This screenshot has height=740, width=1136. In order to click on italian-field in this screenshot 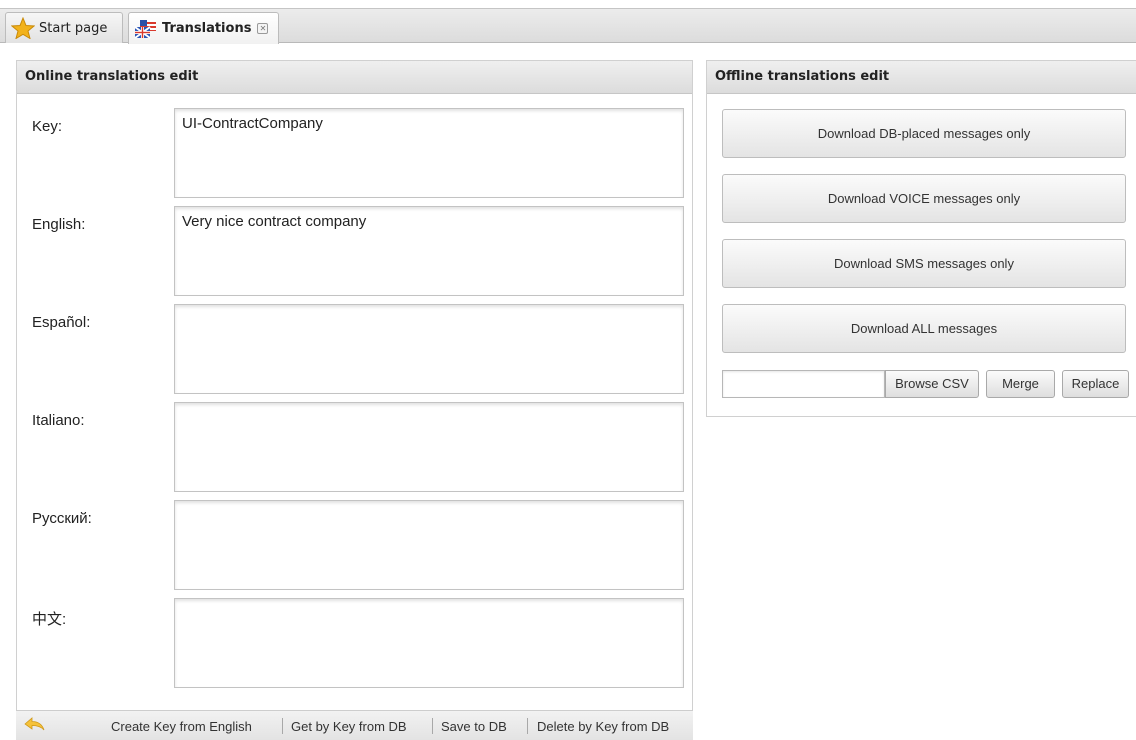, I will do `click(429, 447)`.